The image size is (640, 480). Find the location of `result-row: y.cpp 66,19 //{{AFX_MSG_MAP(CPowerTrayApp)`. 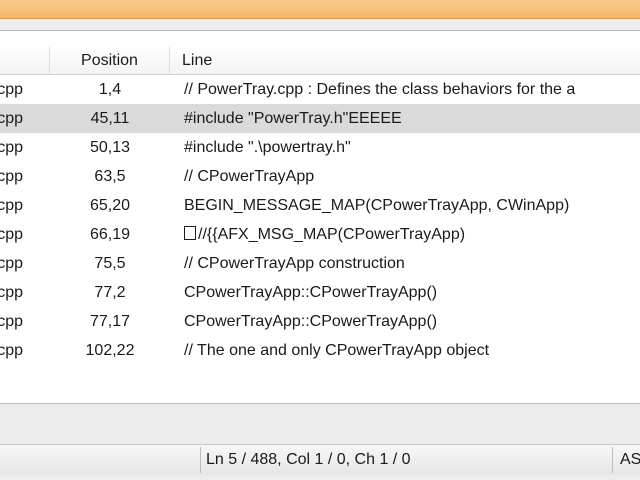

result-row: y.cpp 66,19 //{{AFX_MSG_MAP(CPowerTrayApp) is located at coordinates (320, 234).